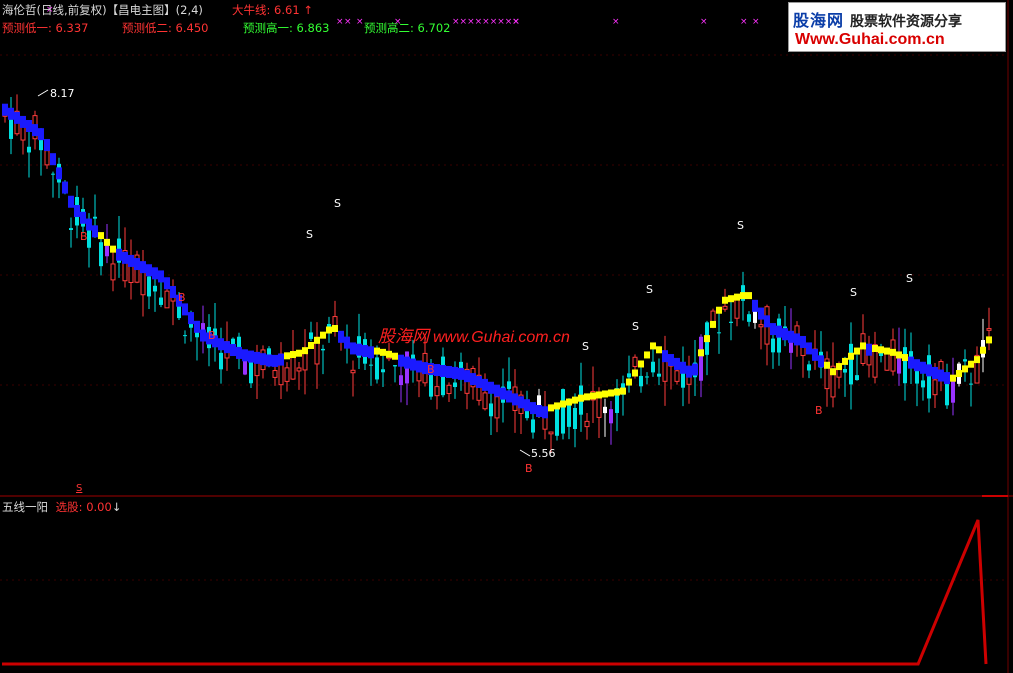 Image resolution: width=1013 pixels, height=673 pixels. What do you see at coordinates (212, 335) in the screenshot?
I see `buy-label: B` at bounding box center [212, 335].